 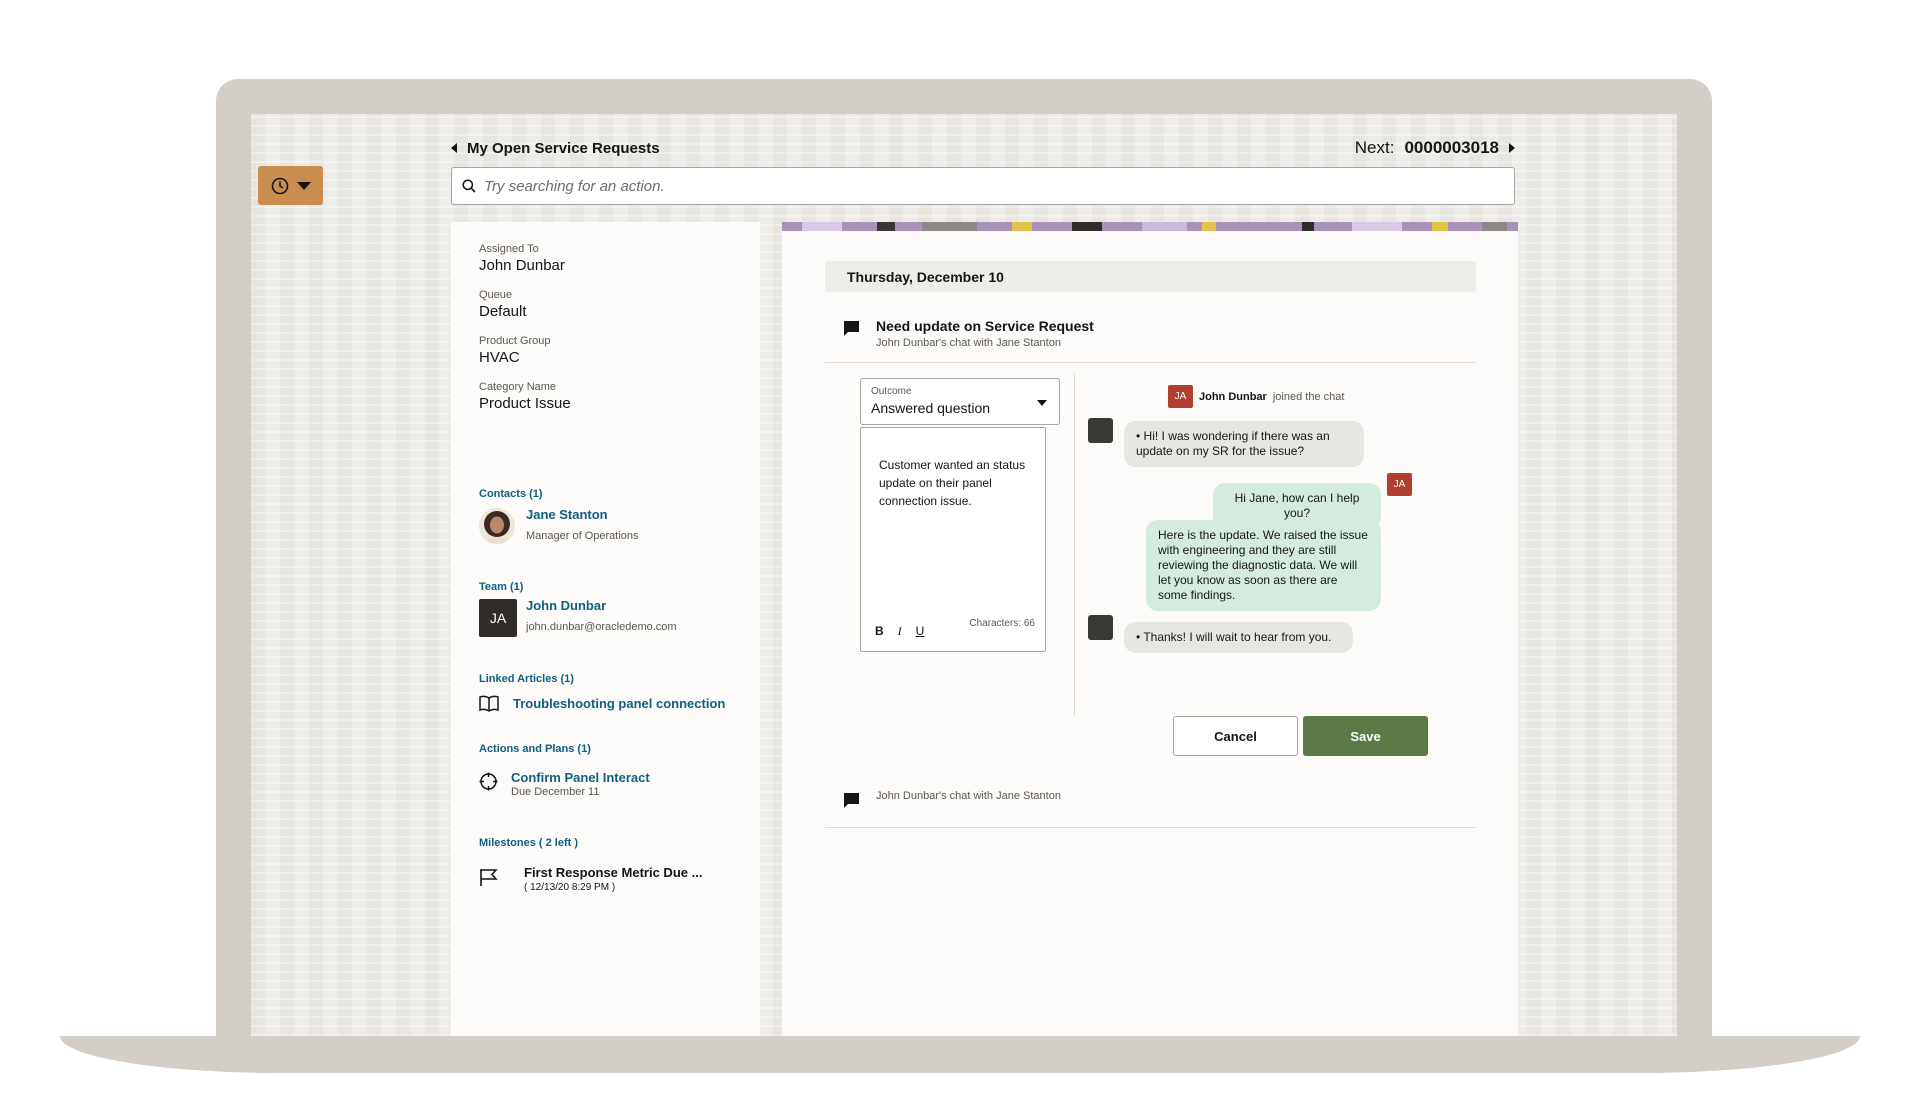 What do you see at coordinates (580, 777) in the screenshot?
I see `action-plan-link: Confirm Panel Interact` at bounding box center [580, 777].